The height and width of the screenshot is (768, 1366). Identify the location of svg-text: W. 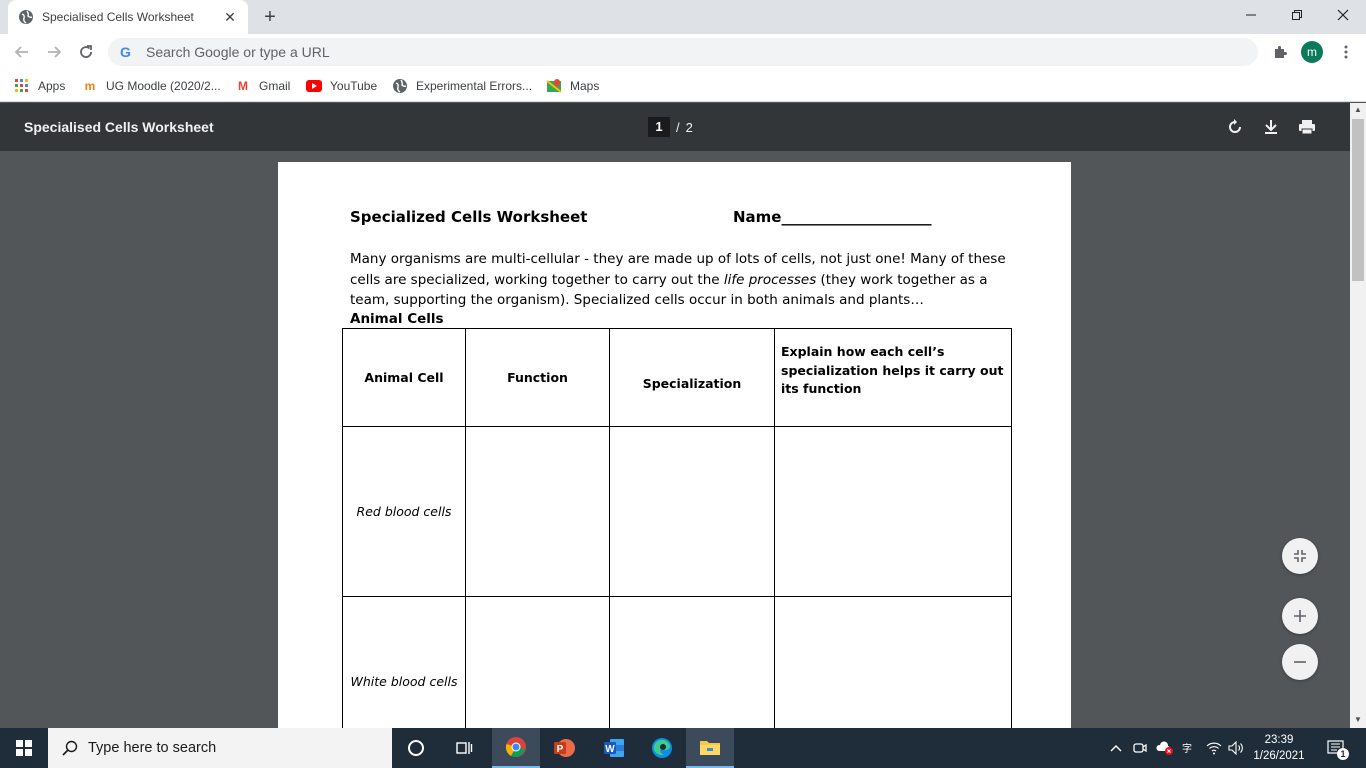
(610, 749).